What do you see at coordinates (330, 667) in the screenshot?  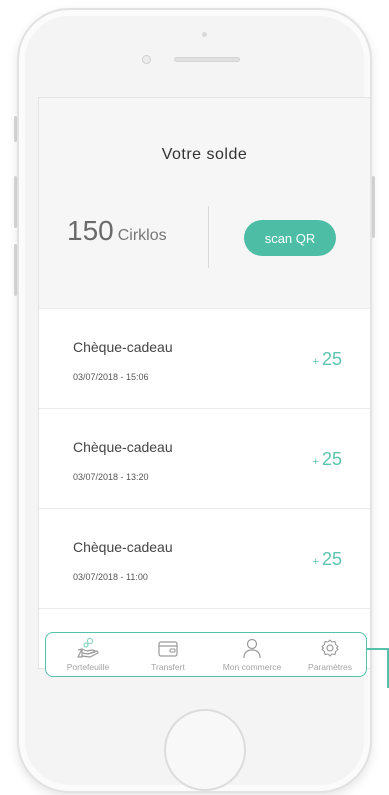 I see `nav-label: Paramètres` at bounding box center [330, 667].